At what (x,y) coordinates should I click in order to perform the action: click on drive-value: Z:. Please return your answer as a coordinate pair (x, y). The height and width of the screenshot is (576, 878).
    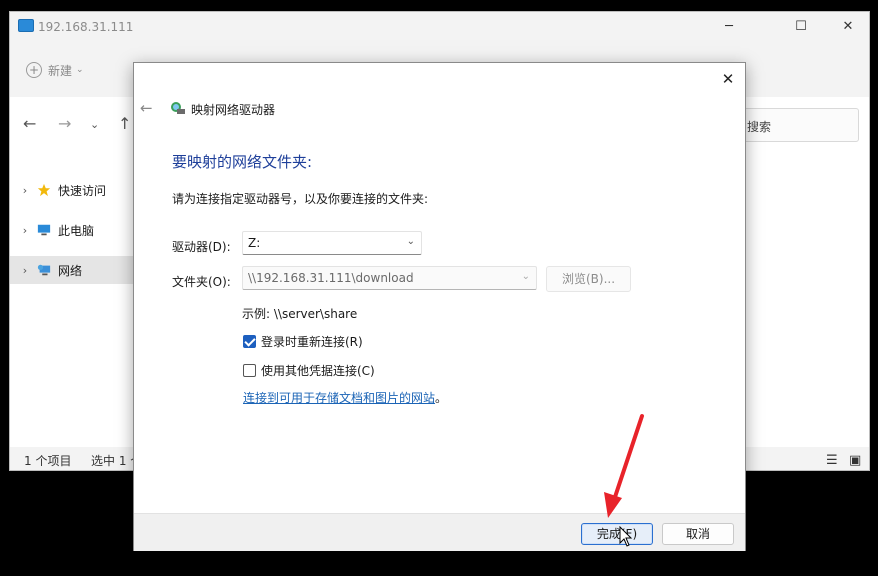
    Looking at the image, I should click on (254, 243).